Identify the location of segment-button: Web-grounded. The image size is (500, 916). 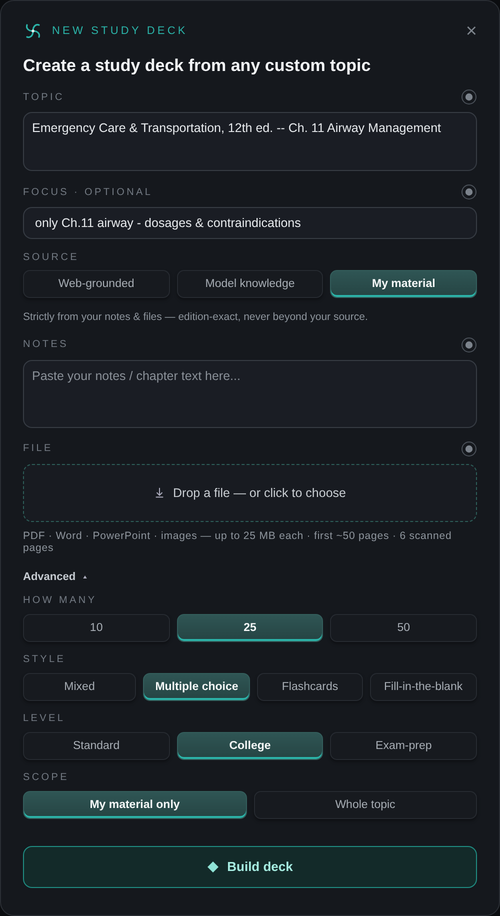
(96, 284).